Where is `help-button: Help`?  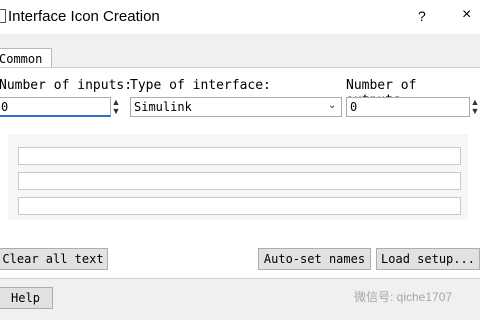
help-button: Help is located at coordinates (26, 298).